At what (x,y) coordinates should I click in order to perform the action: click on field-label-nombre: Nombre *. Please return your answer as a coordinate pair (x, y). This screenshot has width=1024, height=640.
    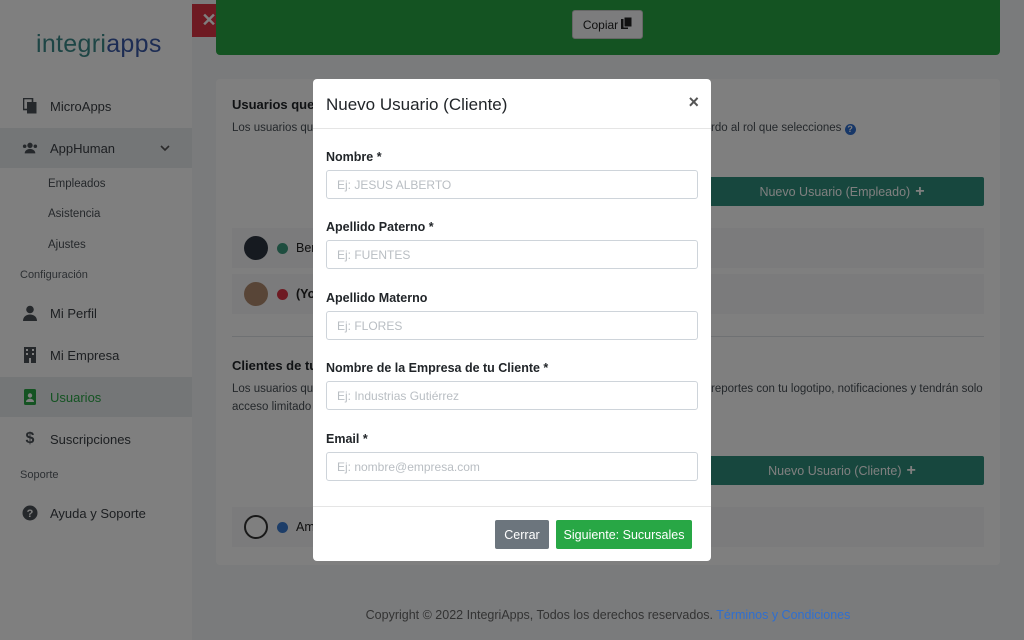
    Looking at the image, I should click on (354, 157).